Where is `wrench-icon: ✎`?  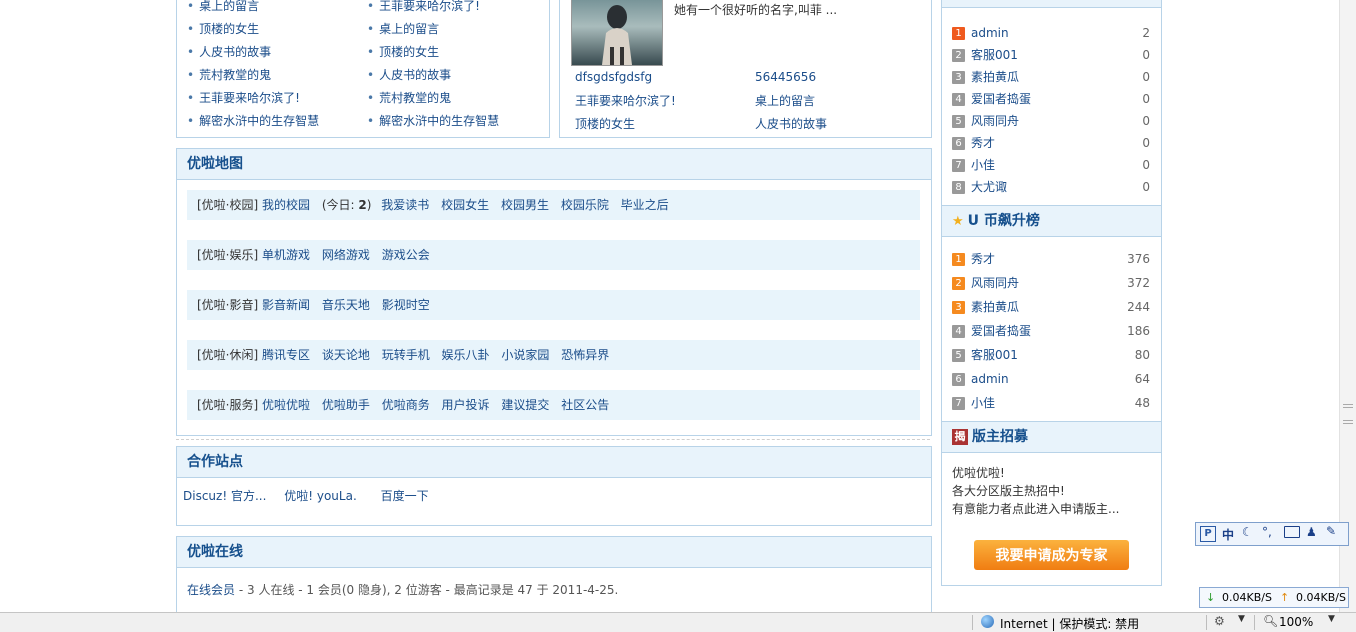
wrench-icon: ✎ is located at coordinates (1331, 531).